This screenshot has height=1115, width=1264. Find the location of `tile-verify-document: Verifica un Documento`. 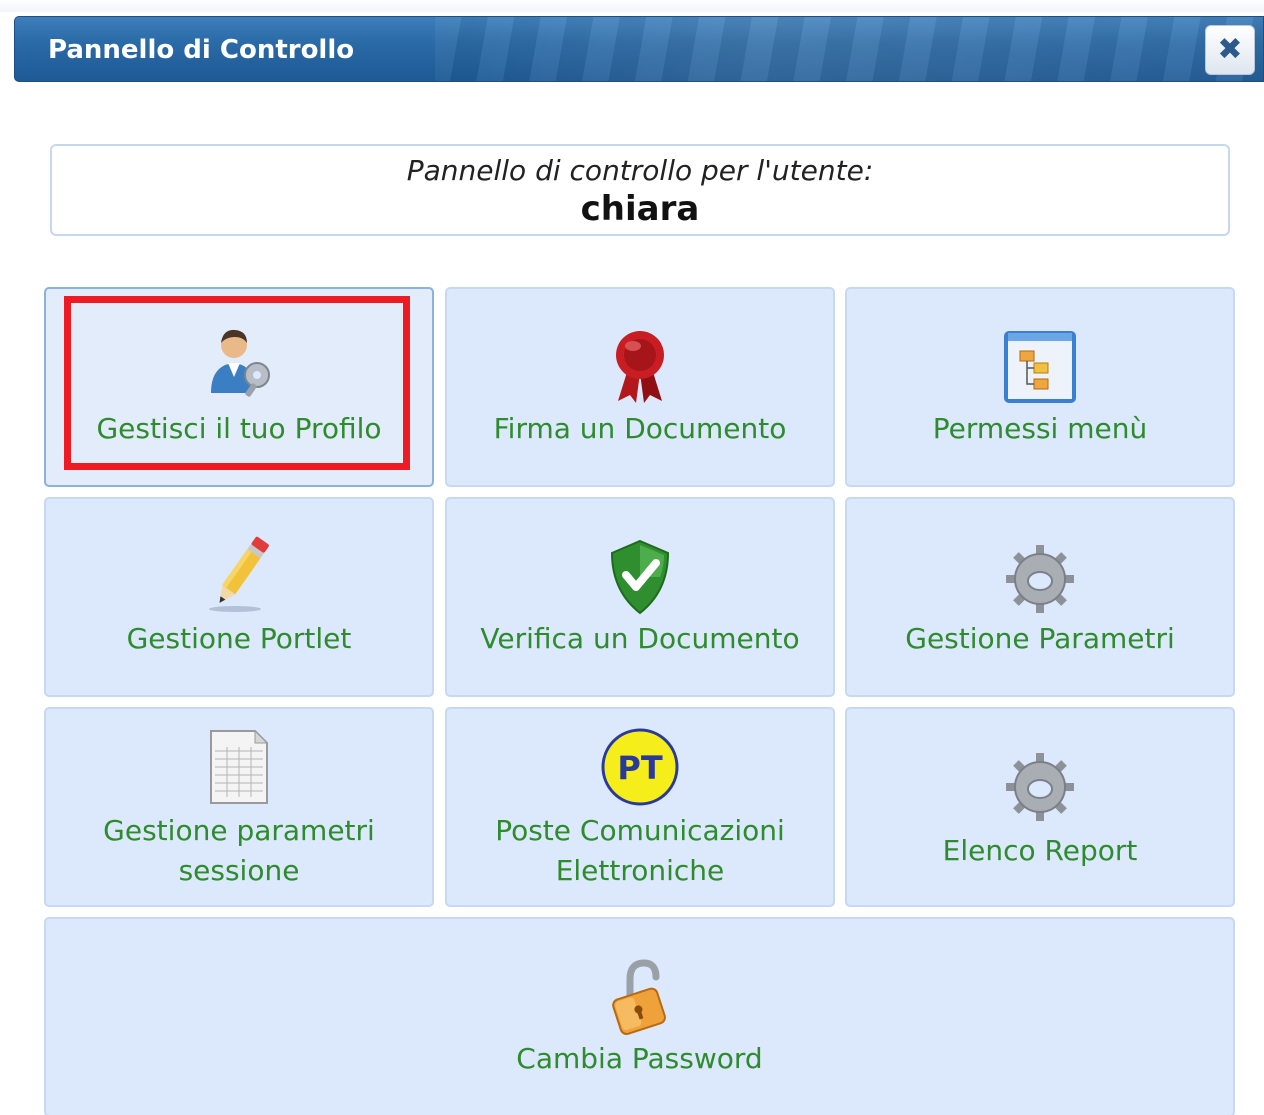

tile-verify-document: Verifica un Documento is located at coordinates (640, 597).